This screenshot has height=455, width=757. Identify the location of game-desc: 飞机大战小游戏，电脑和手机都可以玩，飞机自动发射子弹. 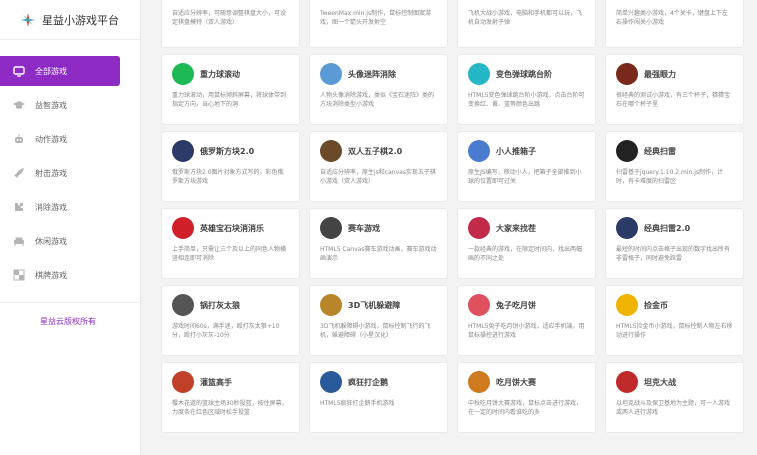
(525, 18).